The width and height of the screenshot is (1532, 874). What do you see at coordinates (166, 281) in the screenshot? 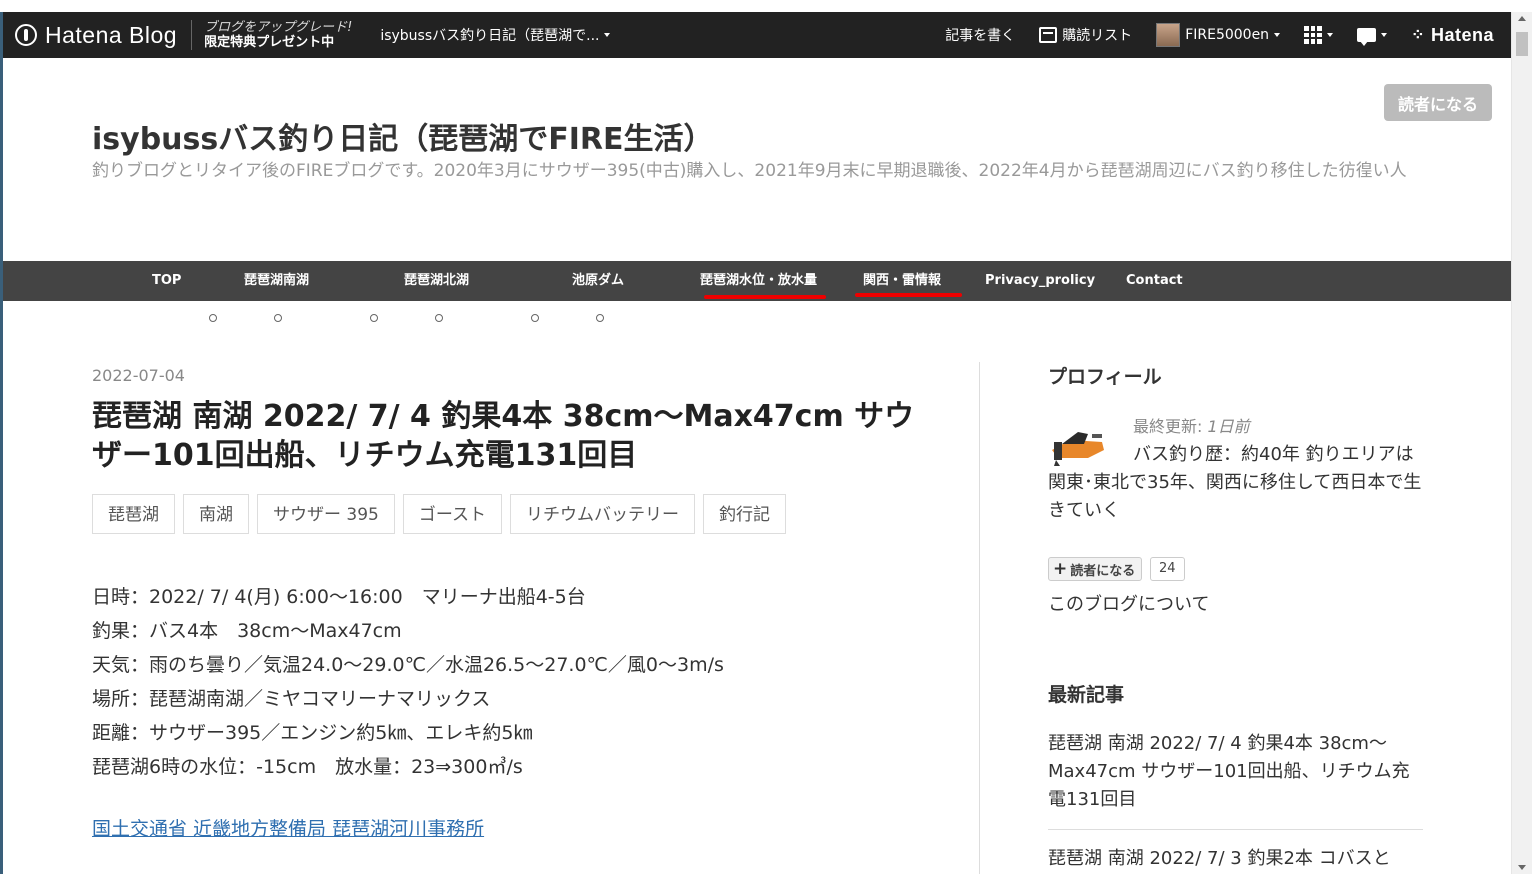
I see `nav-item-top: TOP` at bounding box center [166, 281].